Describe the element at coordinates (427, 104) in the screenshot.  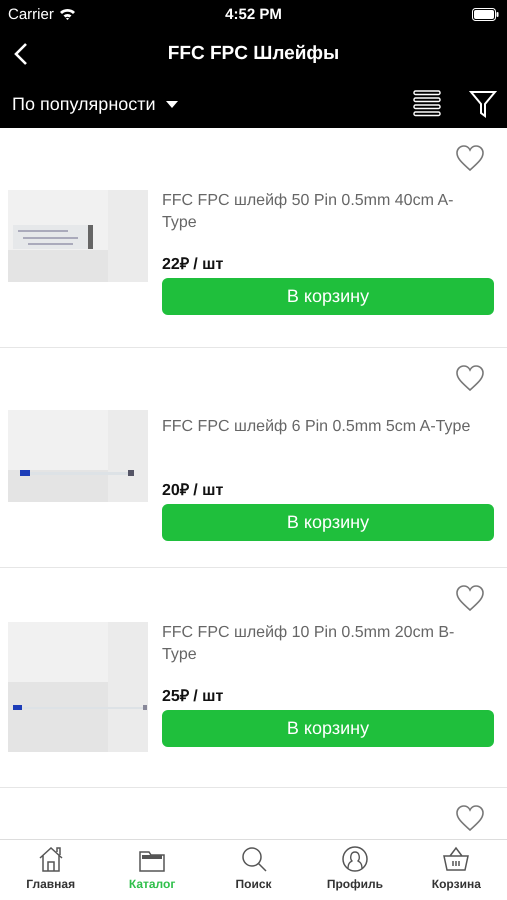
I see `list-view-icon` at that location.